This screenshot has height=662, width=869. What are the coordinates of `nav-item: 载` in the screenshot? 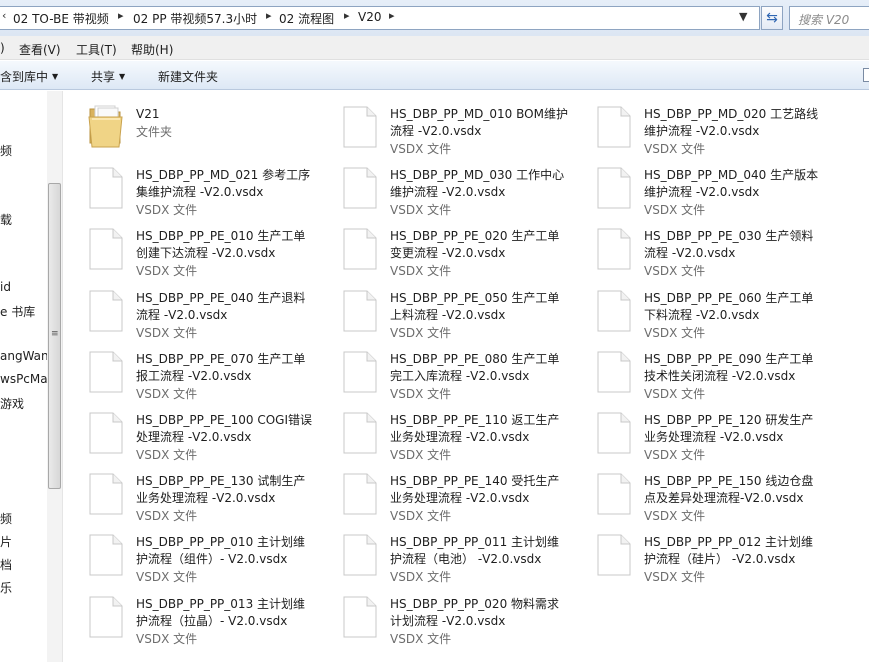 It's located at (6, 219).